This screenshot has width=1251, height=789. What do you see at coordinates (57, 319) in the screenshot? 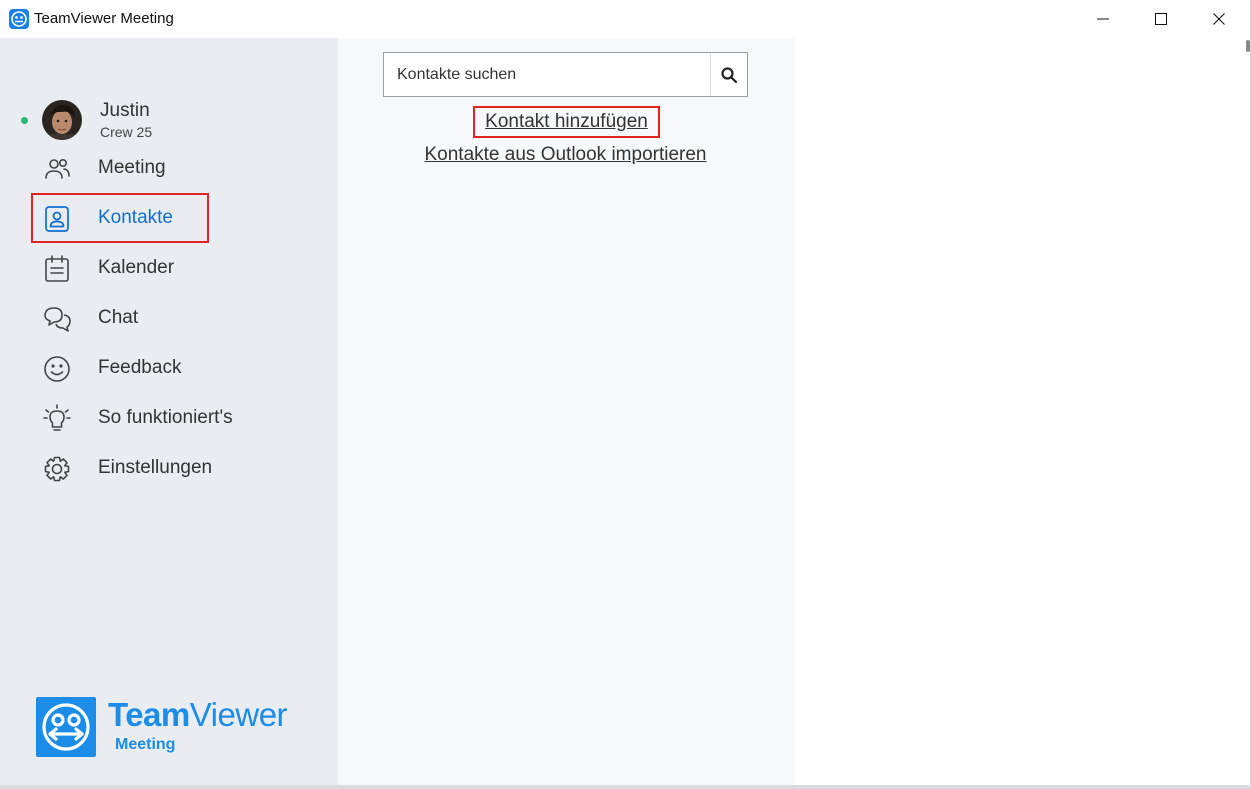
I see `chat-bubbles-icon` at bounding box center [57, 319].